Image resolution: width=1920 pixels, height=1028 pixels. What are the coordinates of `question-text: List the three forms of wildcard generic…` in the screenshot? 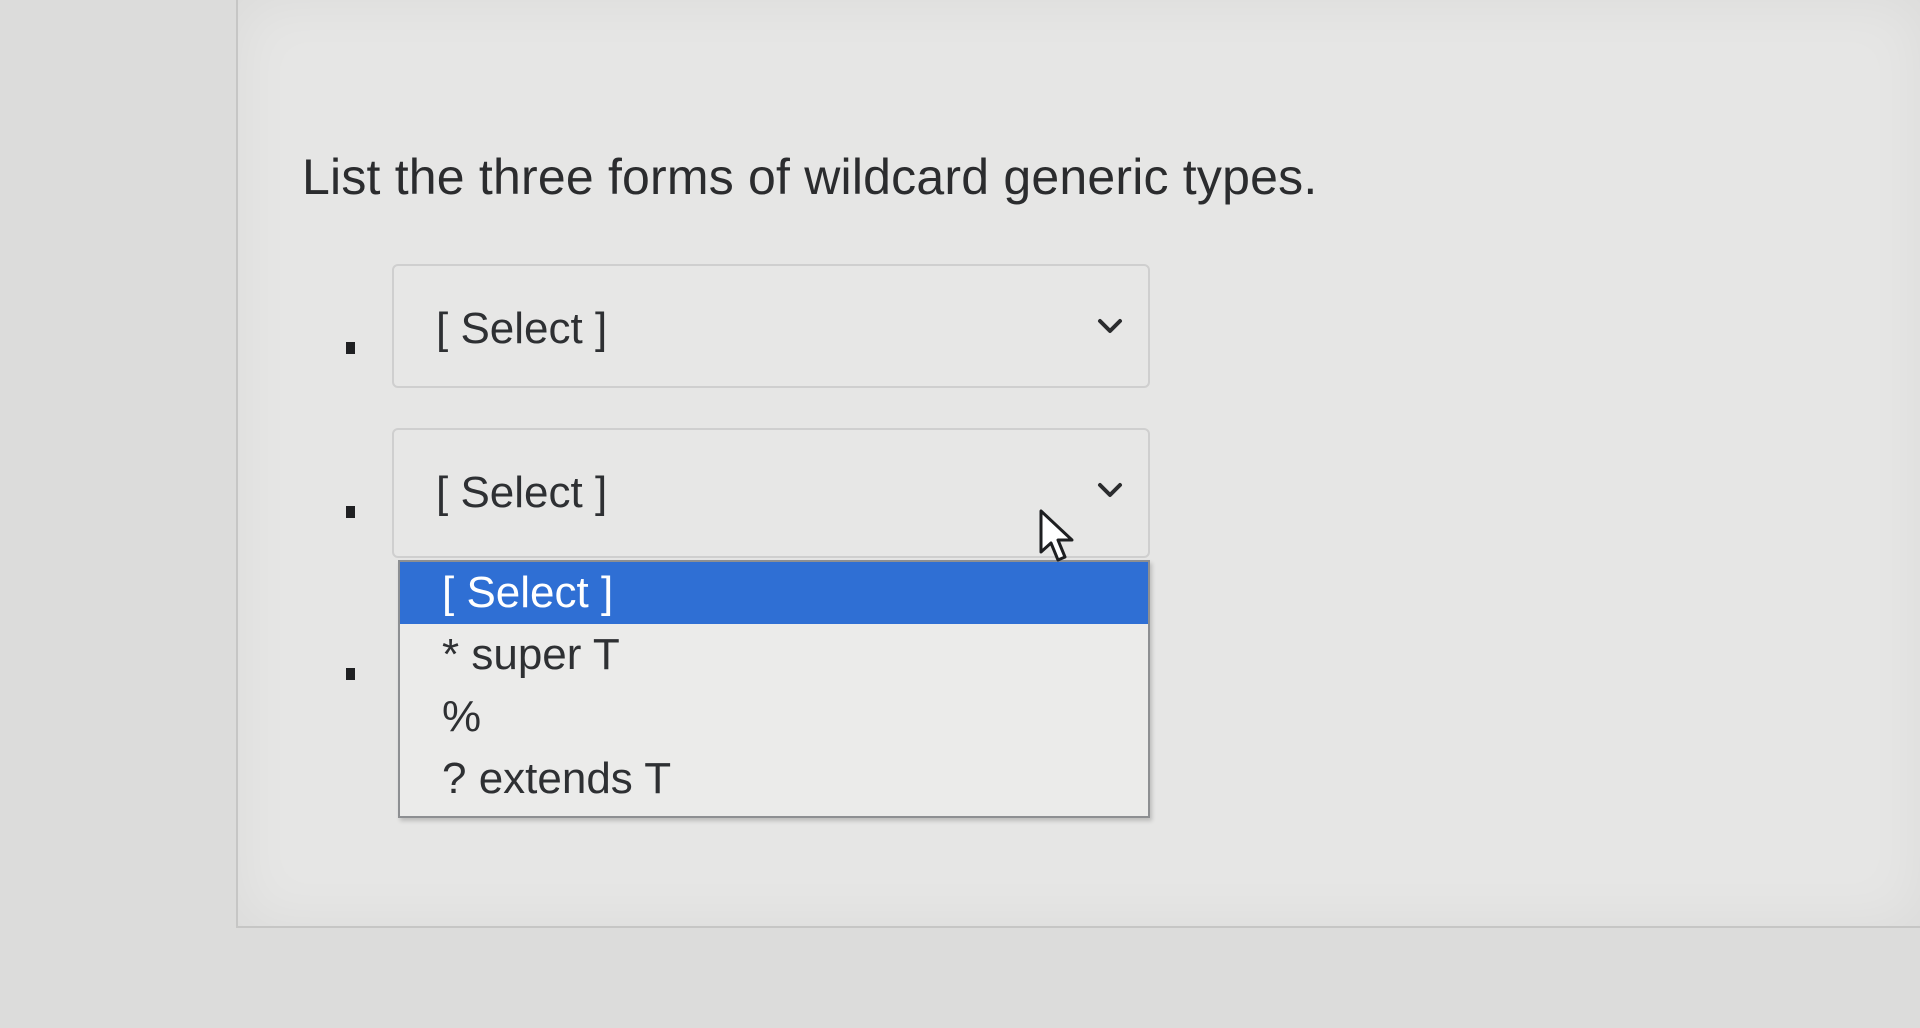 It's located at (810, 177).